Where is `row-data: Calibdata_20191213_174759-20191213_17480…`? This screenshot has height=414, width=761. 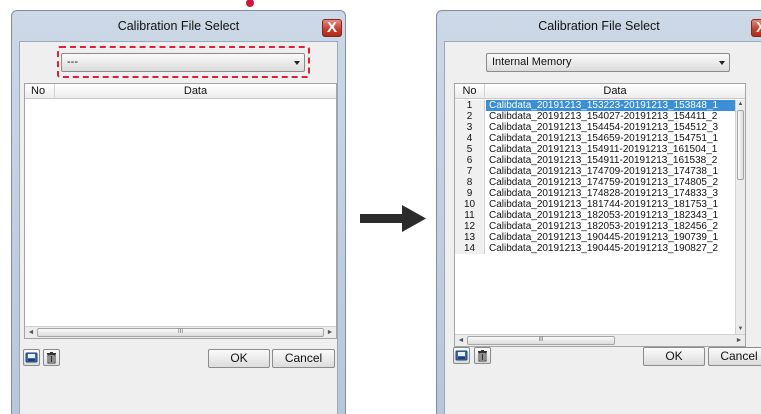 row-data: Calibdata_20191213_174759-20191213_17480… is located at coordinates (604, 182).